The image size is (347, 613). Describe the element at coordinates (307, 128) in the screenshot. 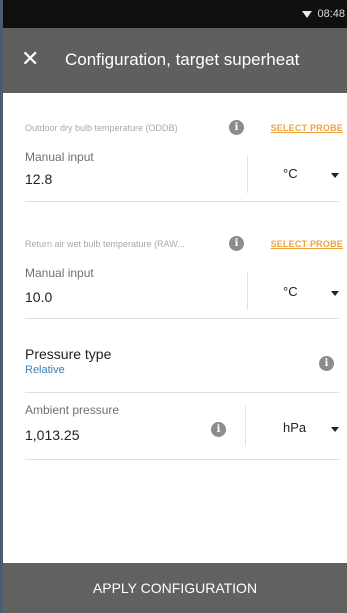

I see `select-probe-oddb-link: SELECT PROBE` at that location.